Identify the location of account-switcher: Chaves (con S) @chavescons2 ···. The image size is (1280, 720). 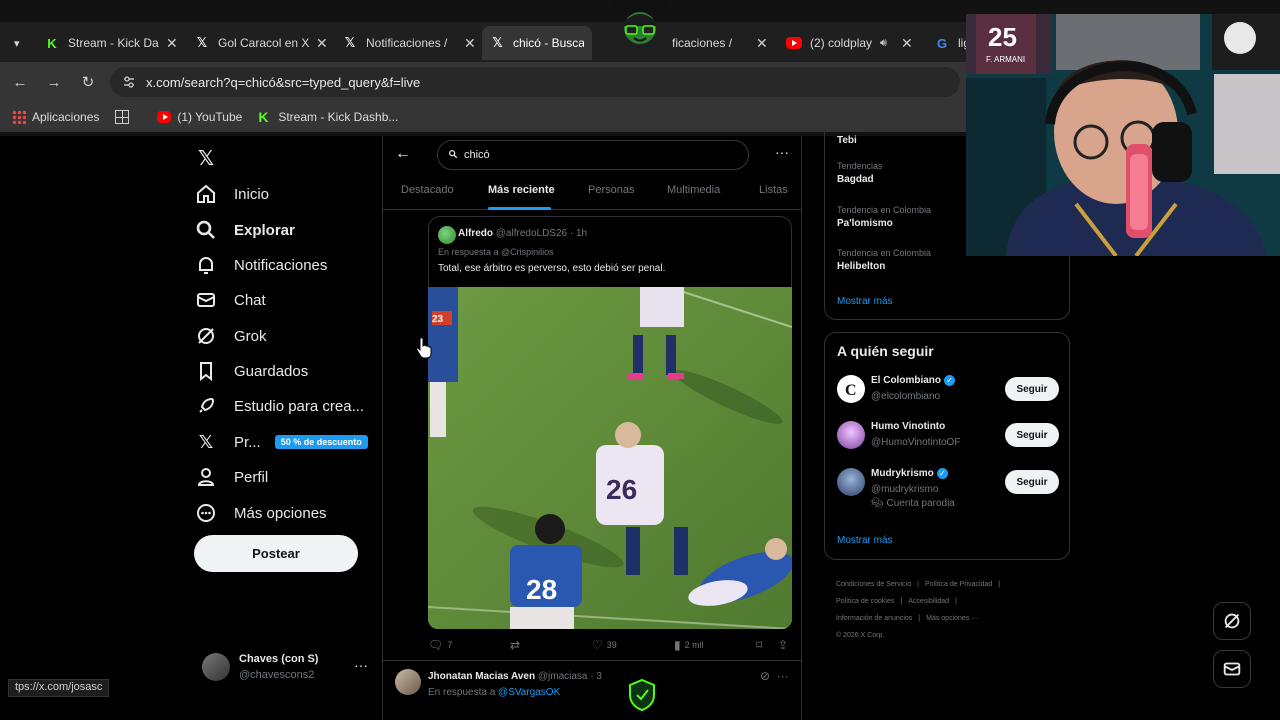
(287, 668).